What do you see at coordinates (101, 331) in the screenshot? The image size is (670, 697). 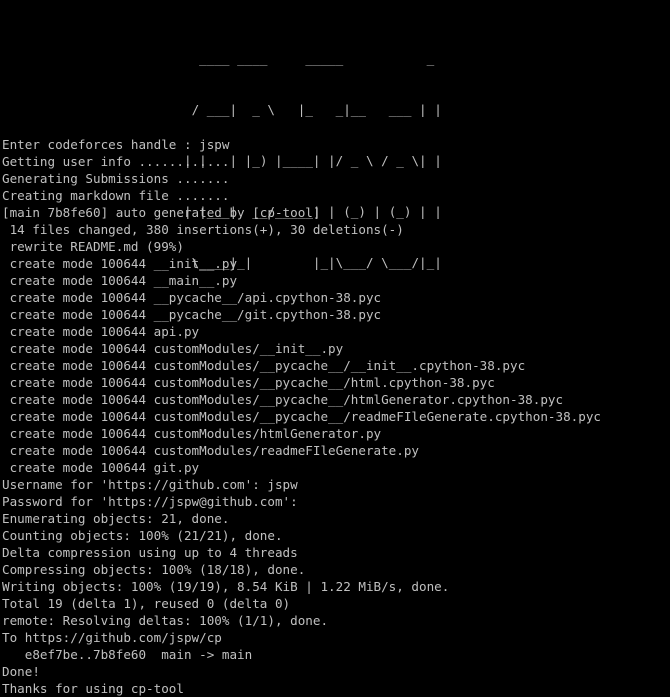 I see `output-line: create mode 100644 api.py` at bounding box center [101, 331].